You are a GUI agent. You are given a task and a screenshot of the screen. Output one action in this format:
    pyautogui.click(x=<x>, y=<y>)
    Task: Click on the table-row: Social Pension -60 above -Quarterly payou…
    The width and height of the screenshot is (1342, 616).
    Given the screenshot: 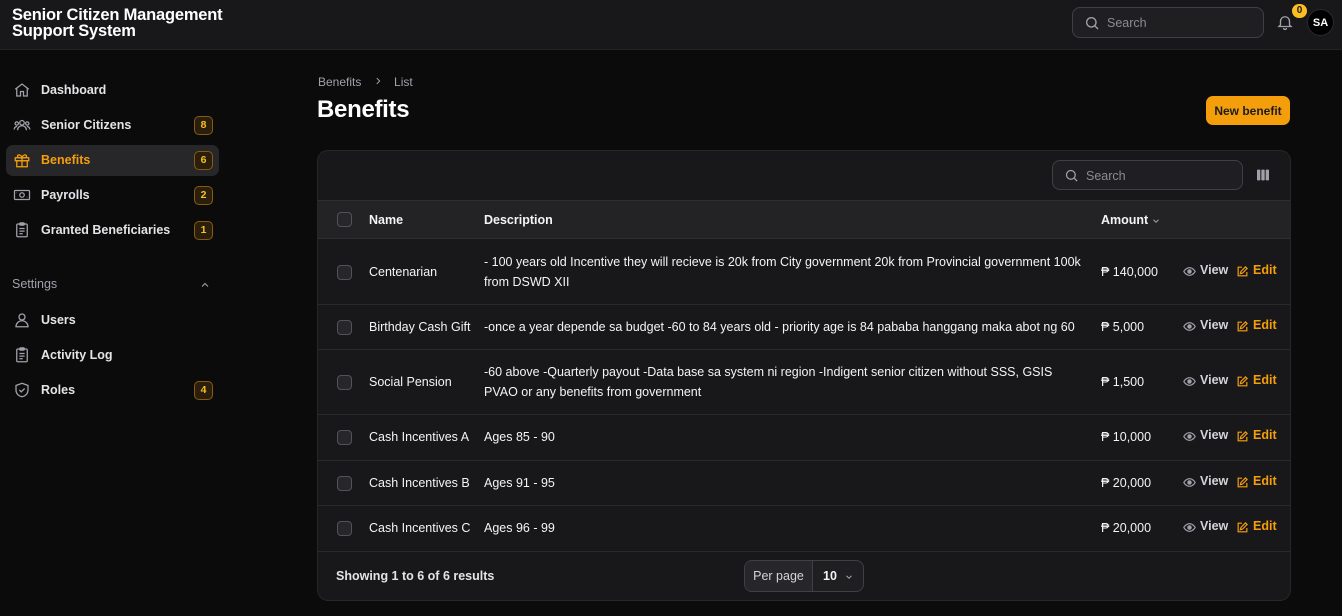 What is the action you would take?
    pyautogui.click(x=804, y=382)
    